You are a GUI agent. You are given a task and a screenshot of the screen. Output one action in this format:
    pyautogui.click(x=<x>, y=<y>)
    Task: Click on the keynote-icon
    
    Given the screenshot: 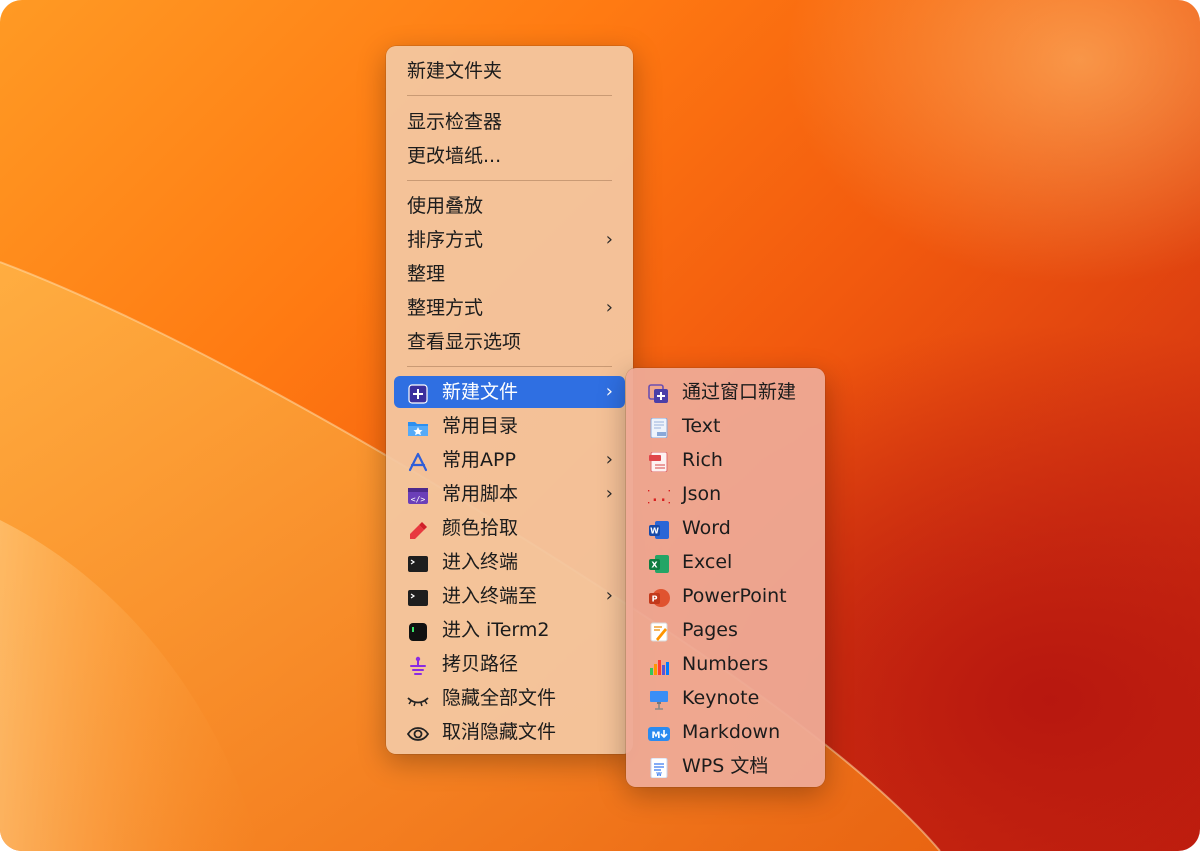 What is the action you would take?
    pyautogui.click(x=659, y=699)
    